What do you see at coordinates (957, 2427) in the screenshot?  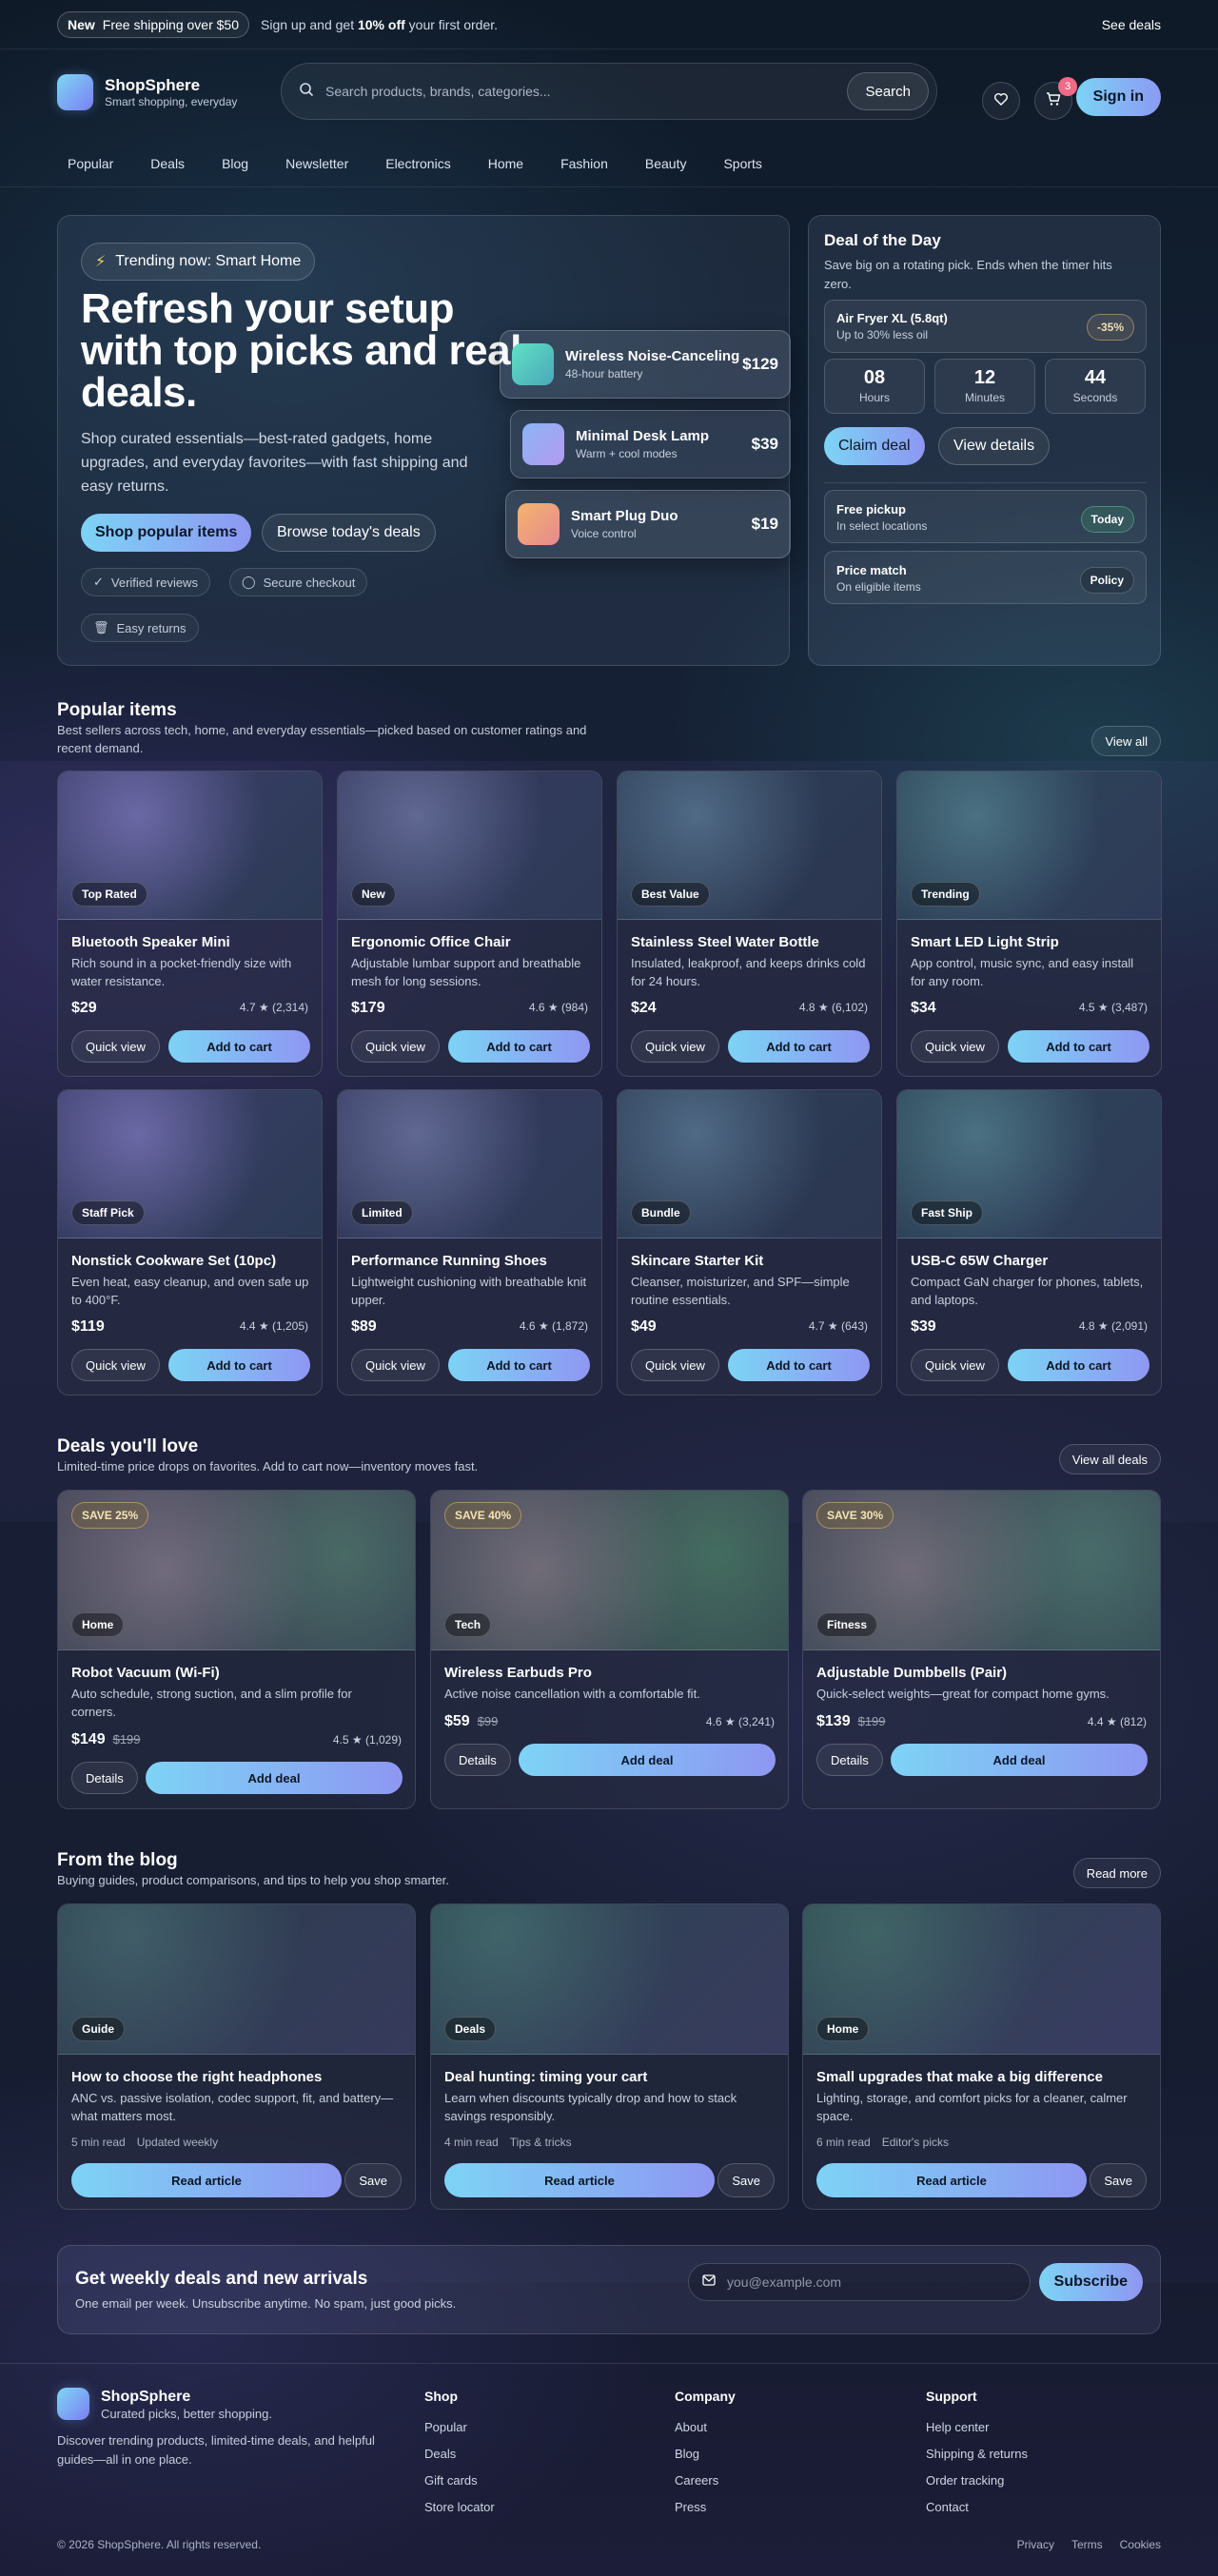 I see `footer-link: Help center` at bounding box center [957, 2427].